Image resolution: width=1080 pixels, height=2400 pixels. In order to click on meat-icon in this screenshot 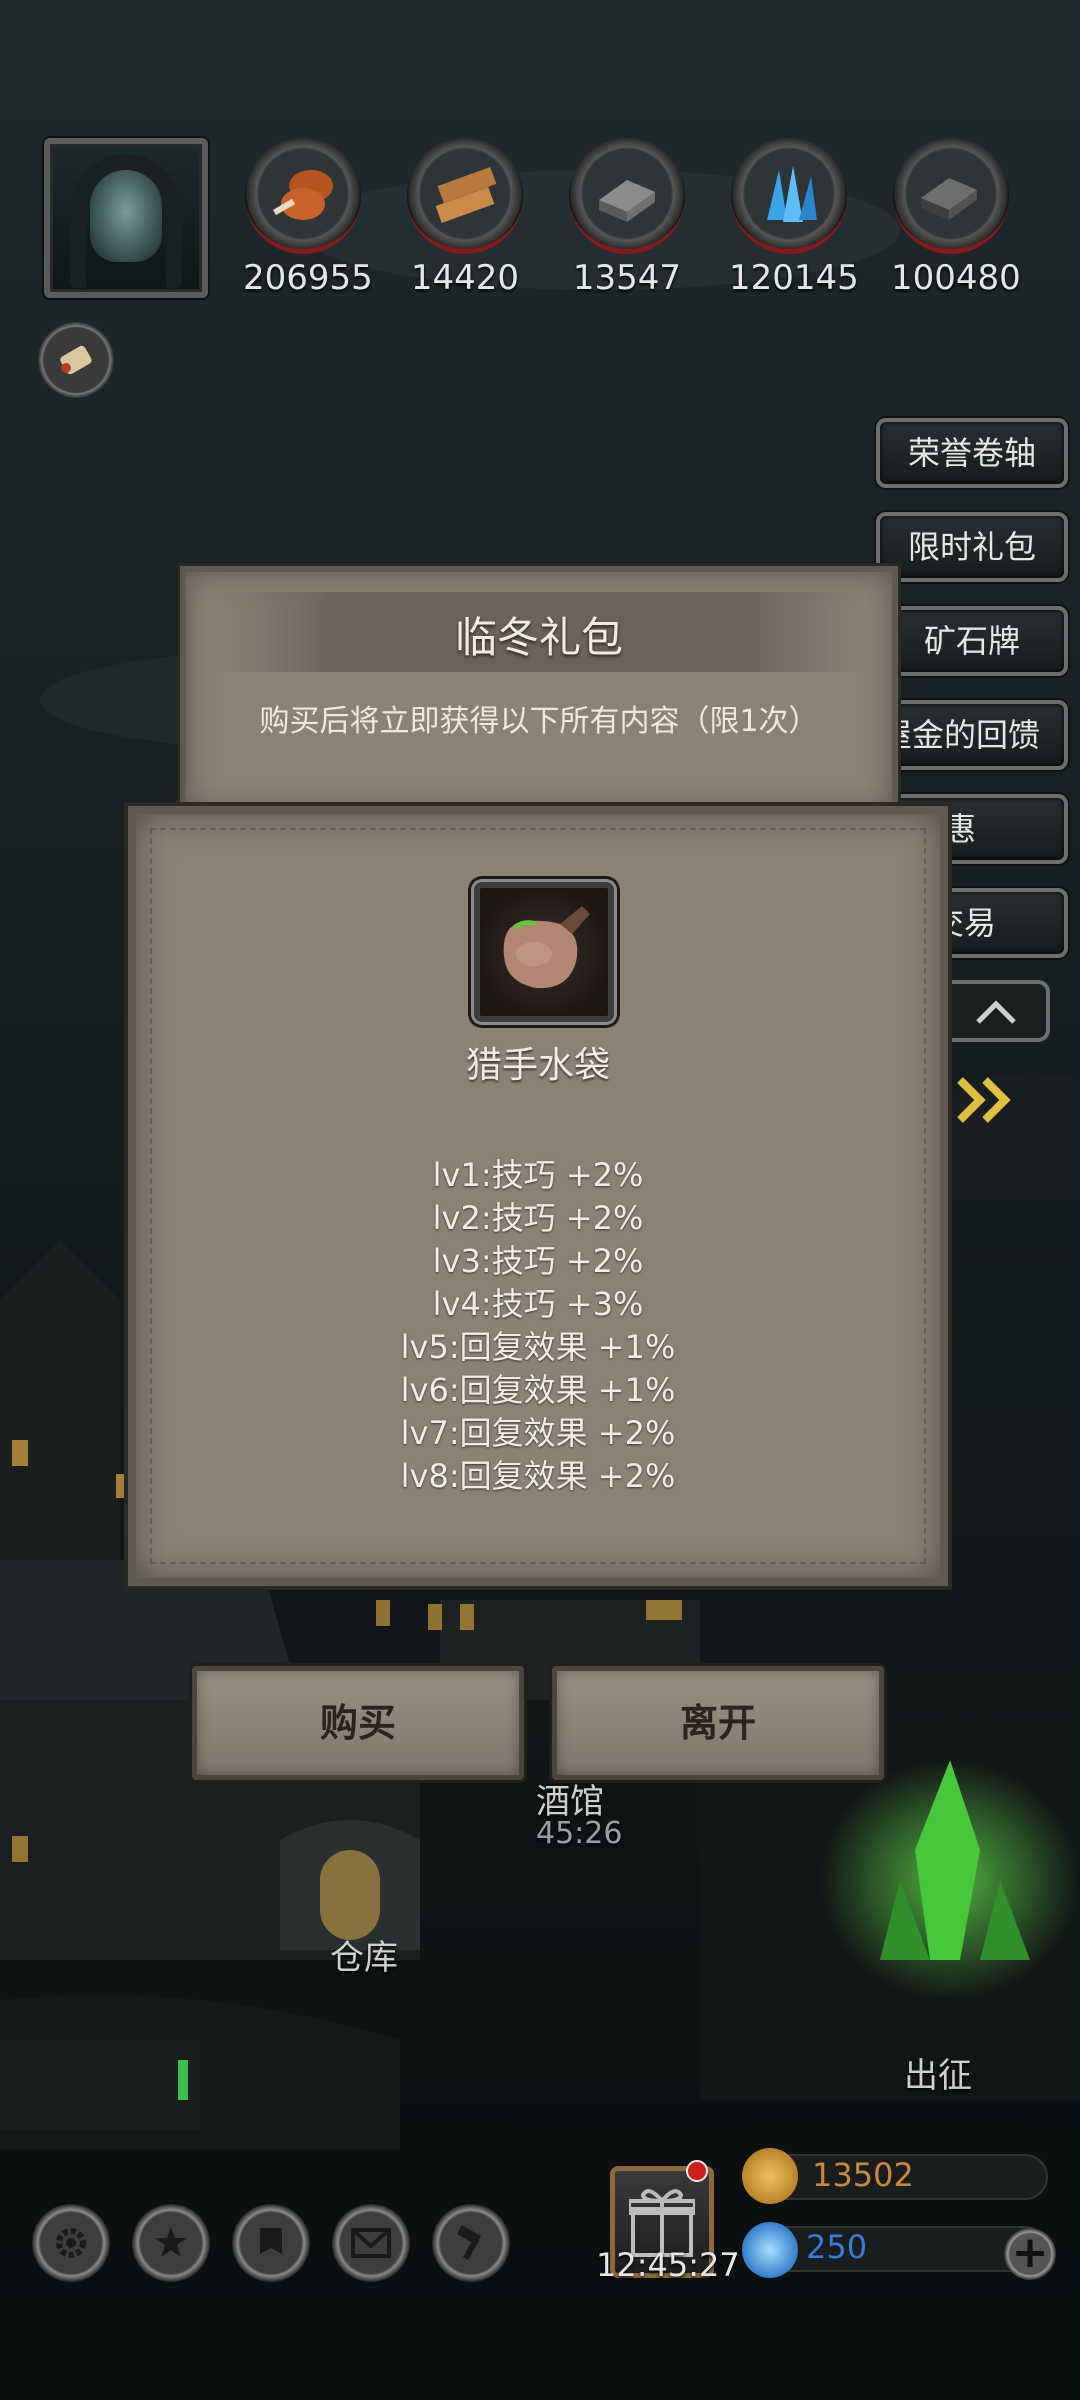, I will do `click(303, 196)`.